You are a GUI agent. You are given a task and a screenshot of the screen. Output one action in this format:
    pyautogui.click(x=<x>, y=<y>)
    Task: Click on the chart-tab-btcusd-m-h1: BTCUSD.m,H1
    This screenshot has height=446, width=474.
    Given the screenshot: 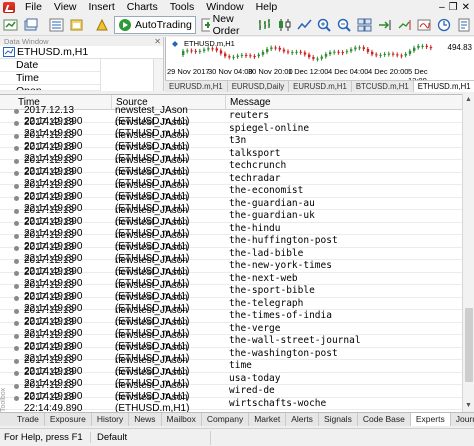 What is the action you would take?
    pyautogui.click(x=383, y=86)
    